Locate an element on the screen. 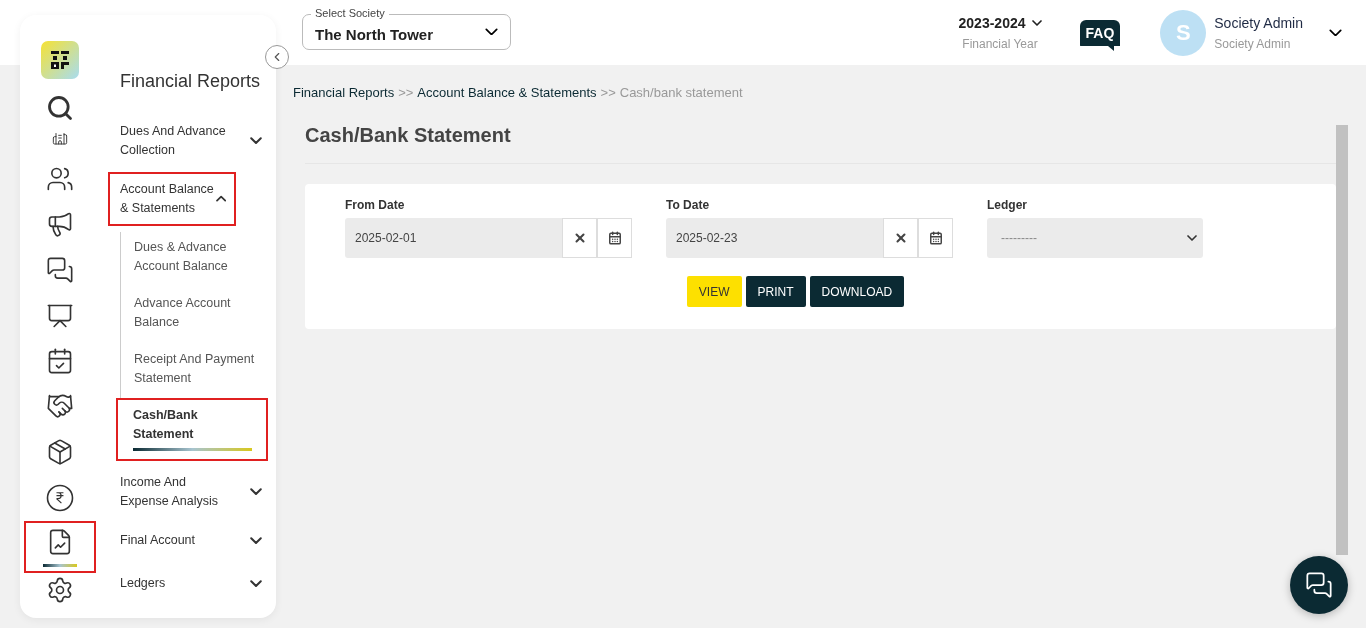  submenu-item: Dues & Advance Account Balance is located at coordinates (195, 261).